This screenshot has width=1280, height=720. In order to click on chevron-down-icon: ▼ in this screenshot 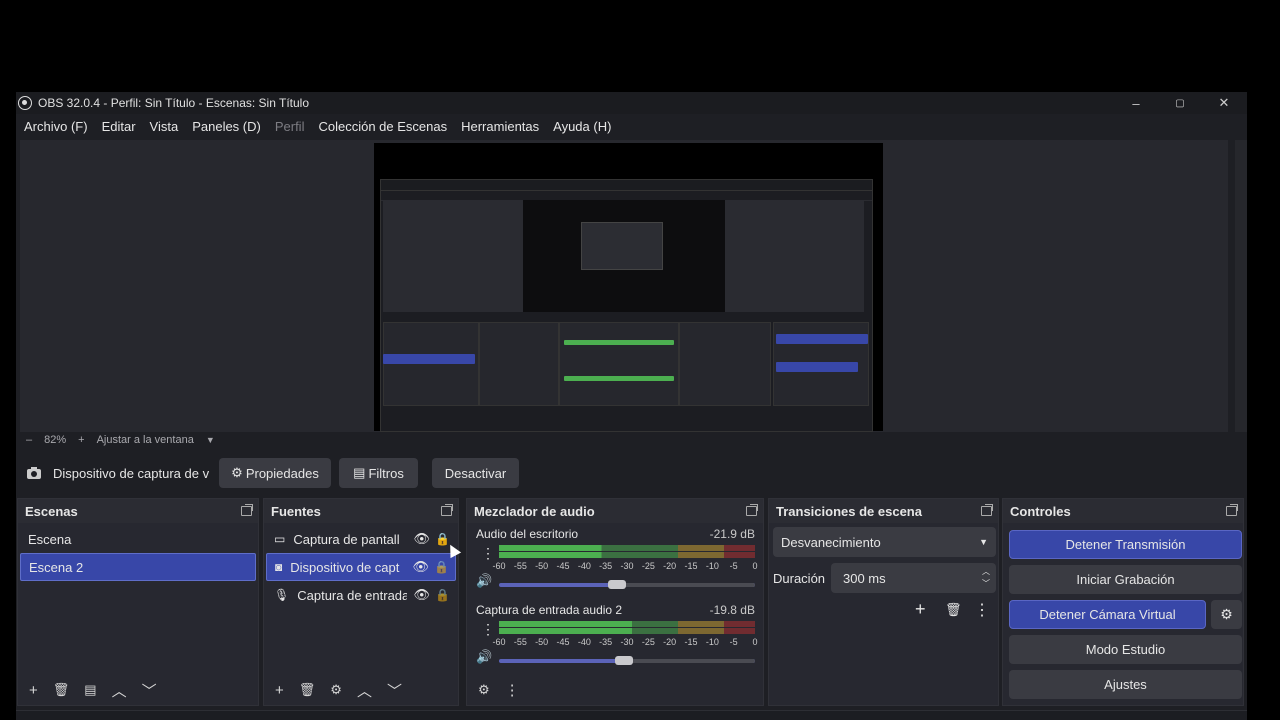, I will do `click(983, 542)`.